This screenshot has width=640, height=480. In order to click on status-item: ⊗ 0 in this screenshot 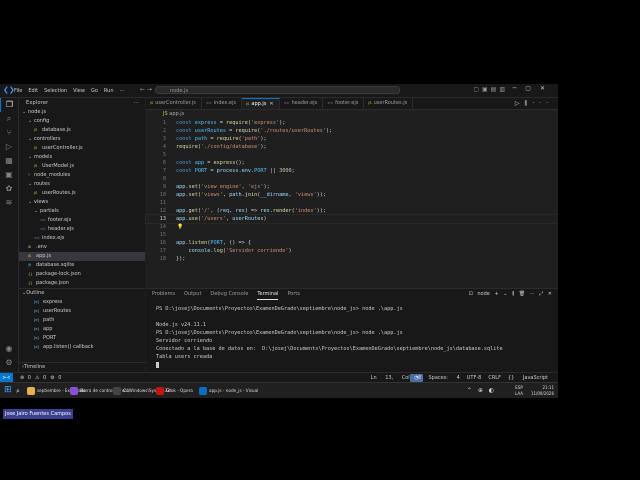, I will do `click(25, 378)`.